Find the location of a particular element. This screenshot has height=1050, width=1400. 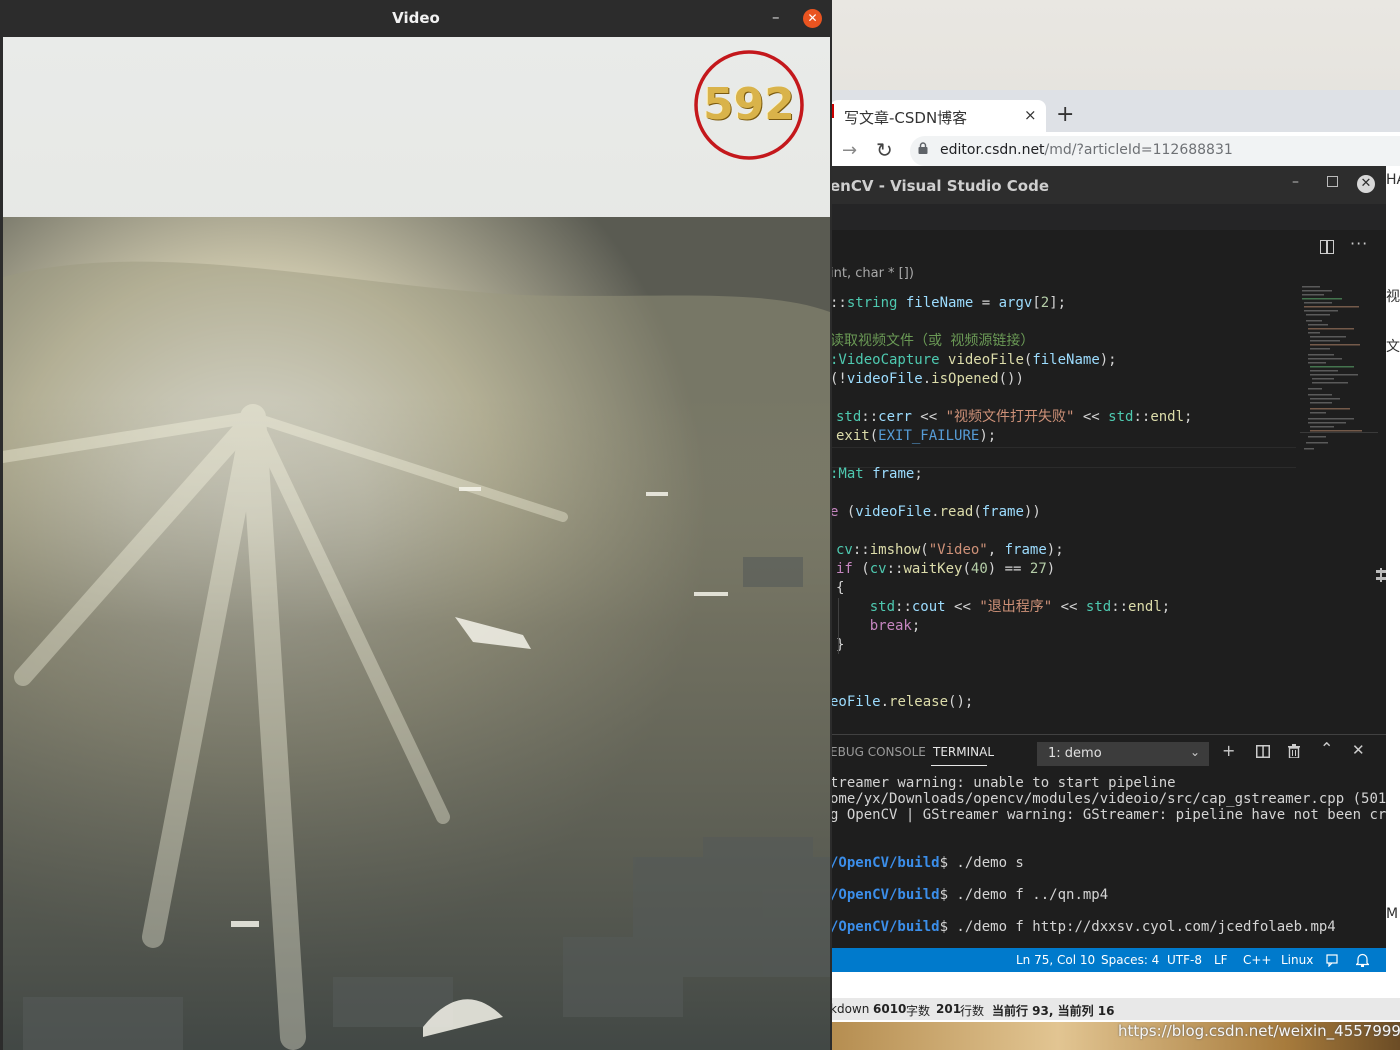

close-panel-icon: ✕ is located at coordinates (1358, 750).